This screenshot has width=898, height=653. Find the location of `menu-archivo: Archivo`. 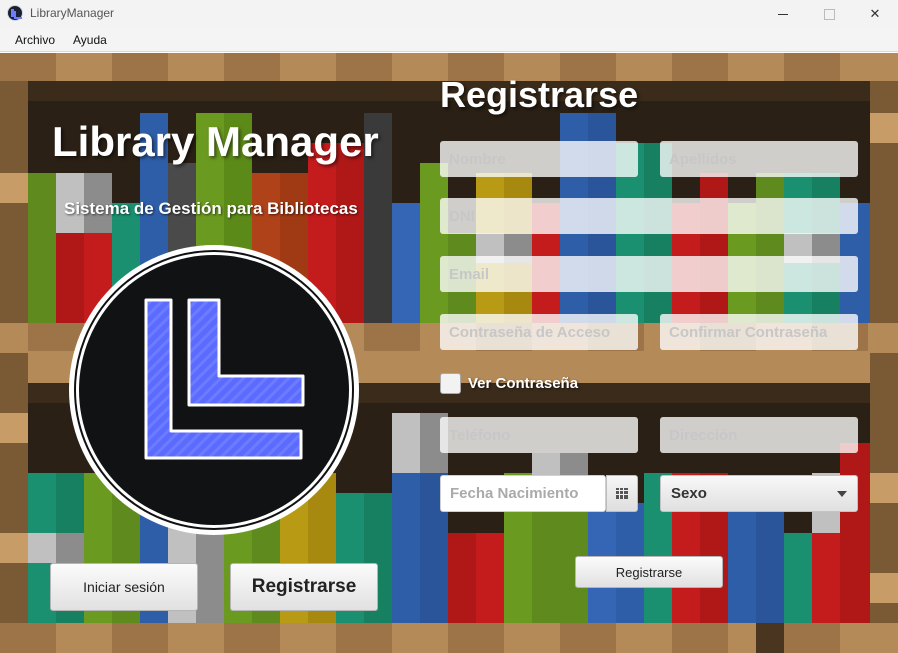

menu-archivo: Archivo is located at coordinates (35, 40).